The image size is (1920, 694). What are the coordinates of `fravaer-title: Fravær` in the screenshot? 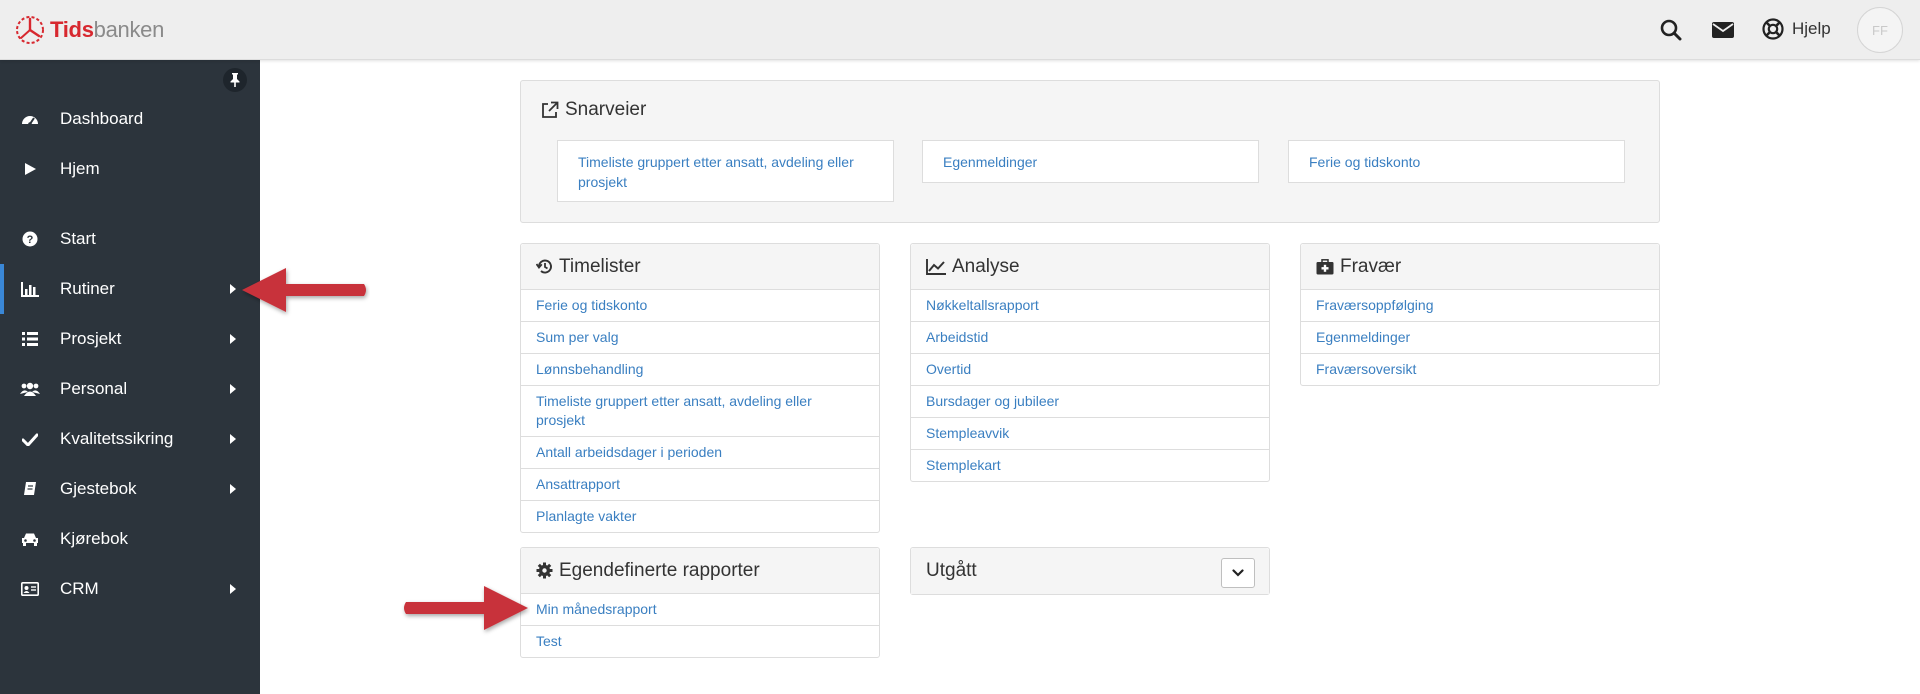 It's located at (1371, 266).